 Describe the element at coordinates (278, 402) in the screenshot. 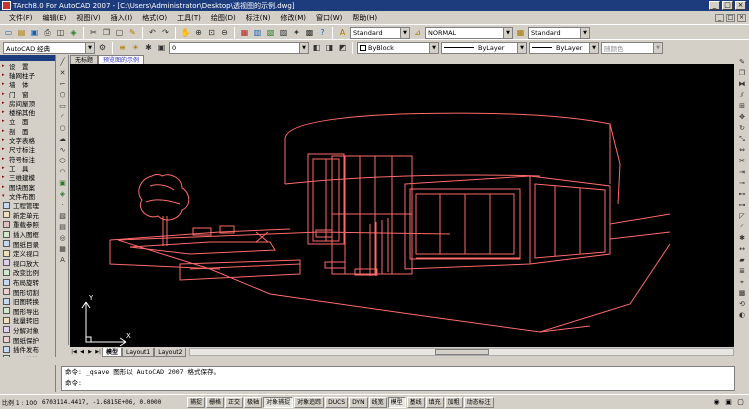

I see `osnap-toggle: 对象捕捉` at that location.